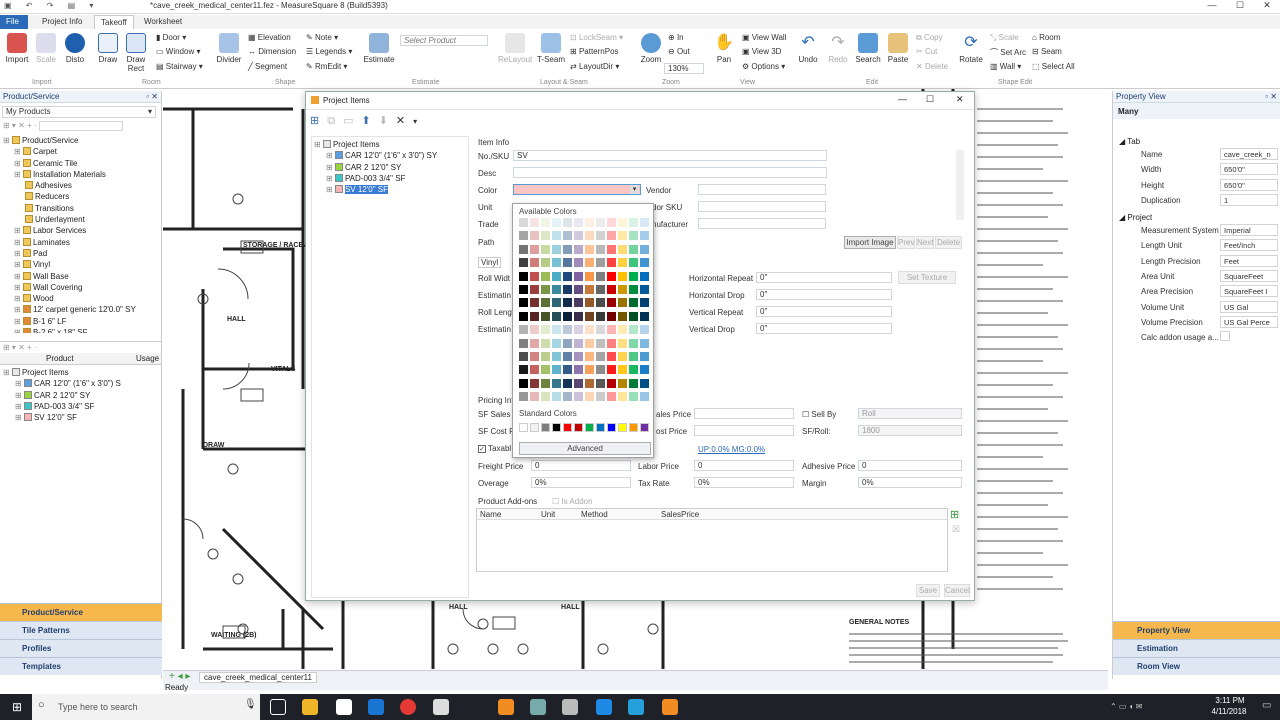 The image size is (1280, 720). What do you see at coordinates (51, 5) in the screenshot?
I see `quick-access-toolbar: ▣ ↶ ↷ ▤ ▾` at bounding box center [51, 5].